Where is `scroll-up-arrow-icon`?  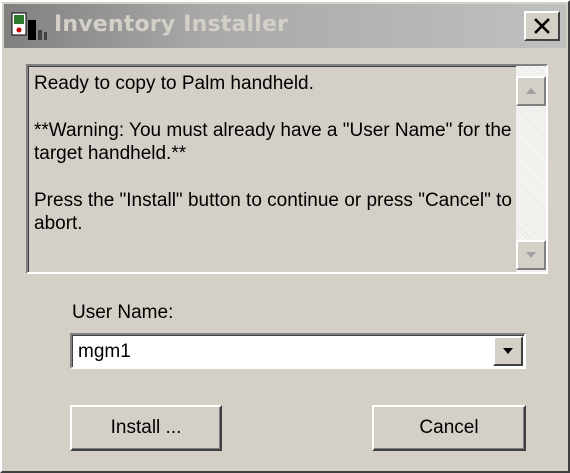 scroll-up-arrow-icon is located at coordinates (531, 91).